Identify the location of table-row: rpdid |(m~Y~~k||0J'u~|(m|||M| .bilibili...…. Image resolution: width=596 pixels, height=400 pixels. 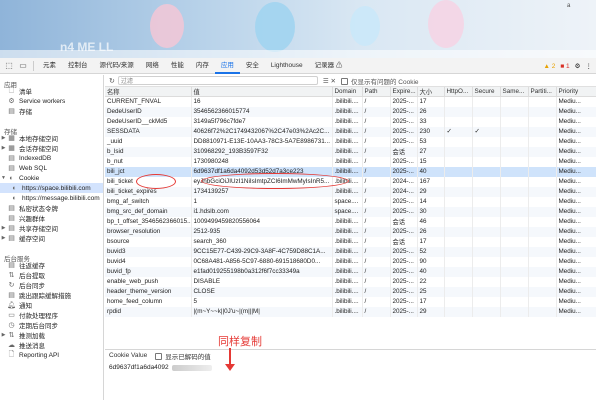
(350, 311).